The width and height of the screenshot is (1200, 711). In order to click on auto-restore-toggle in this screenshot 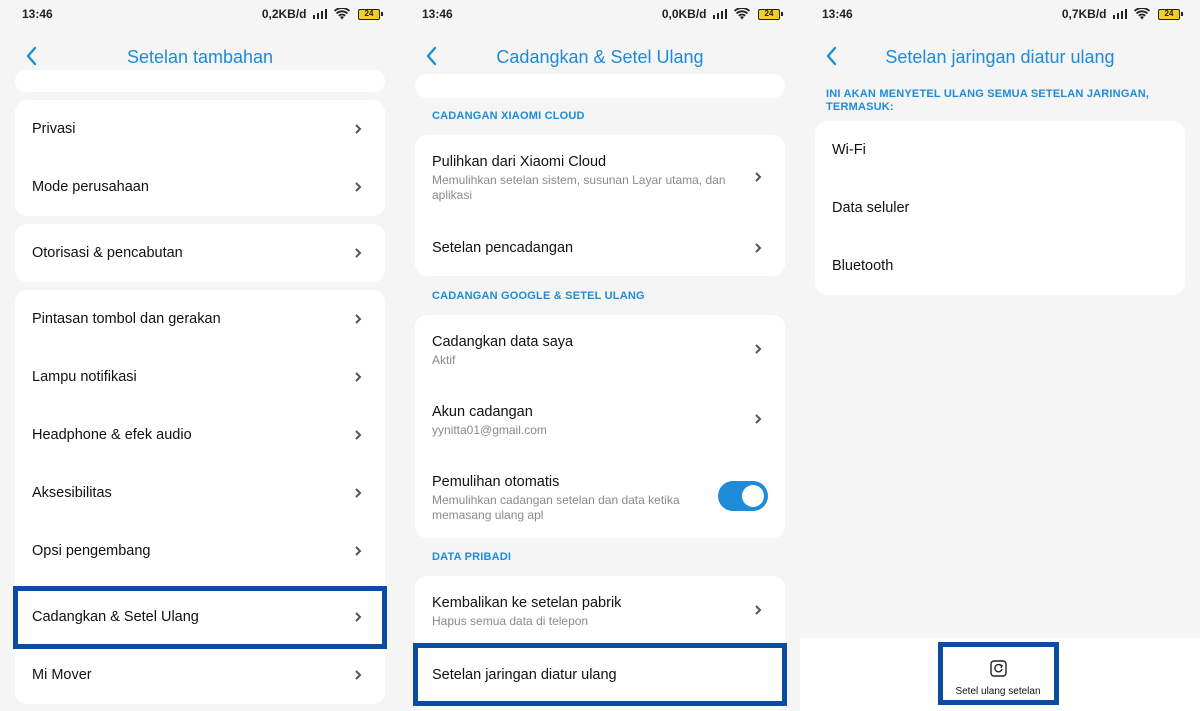, I will do `click(743, 496)`.